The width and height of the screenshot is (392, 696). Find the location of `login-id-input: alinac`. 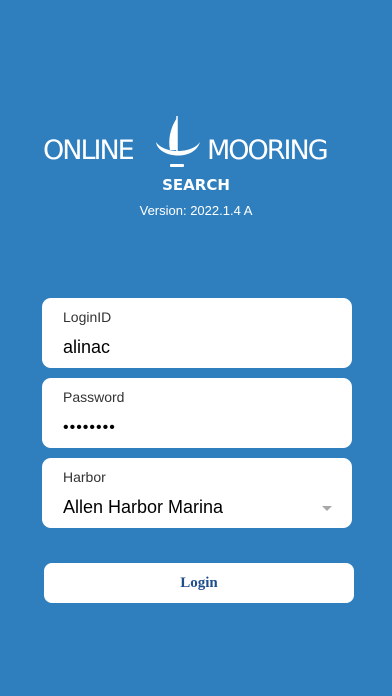

login-id-input: alinac is located at coordinates (86, 347).